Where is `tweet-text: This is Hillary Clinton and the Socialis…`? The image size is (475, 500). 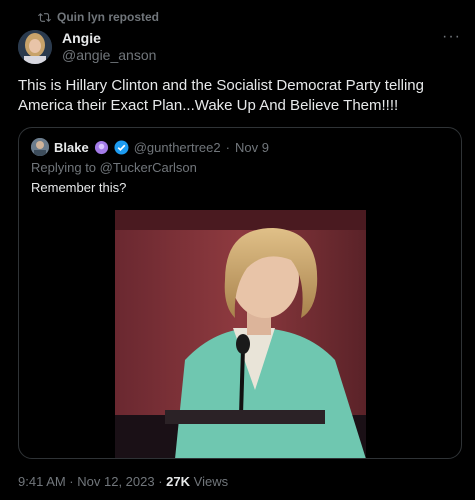 tweet-text: This is Hillary Clinton and the Socialis… is located at coordinates (221, 95).